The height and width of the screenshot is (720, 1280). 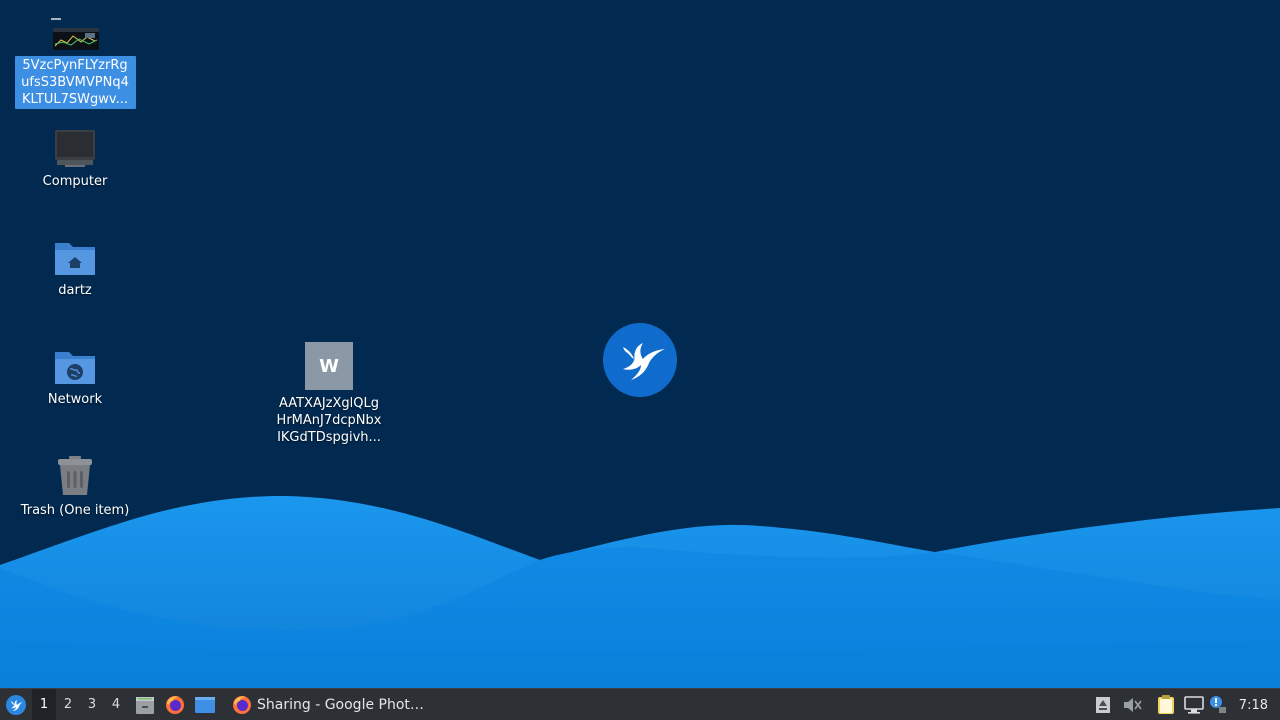 I want to click on start-menu-button, so click(x=16, y=704).